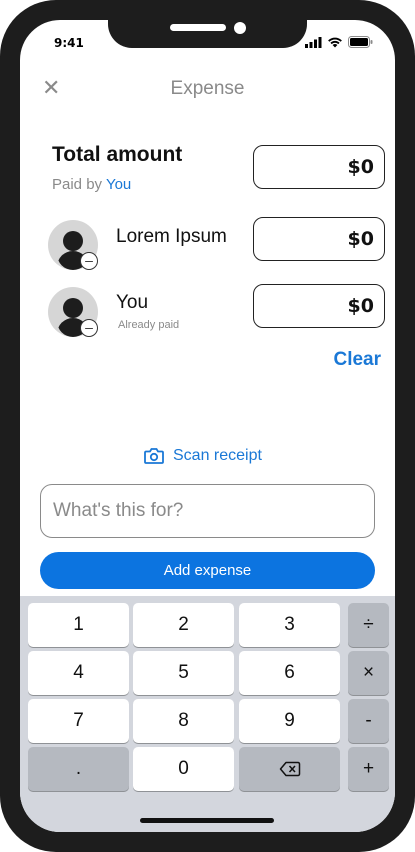 The height and width of the screenshot is (852, 415). Describe the element at coordinates (207, 820) in the screenshot. I see `home-indicator` at that location.